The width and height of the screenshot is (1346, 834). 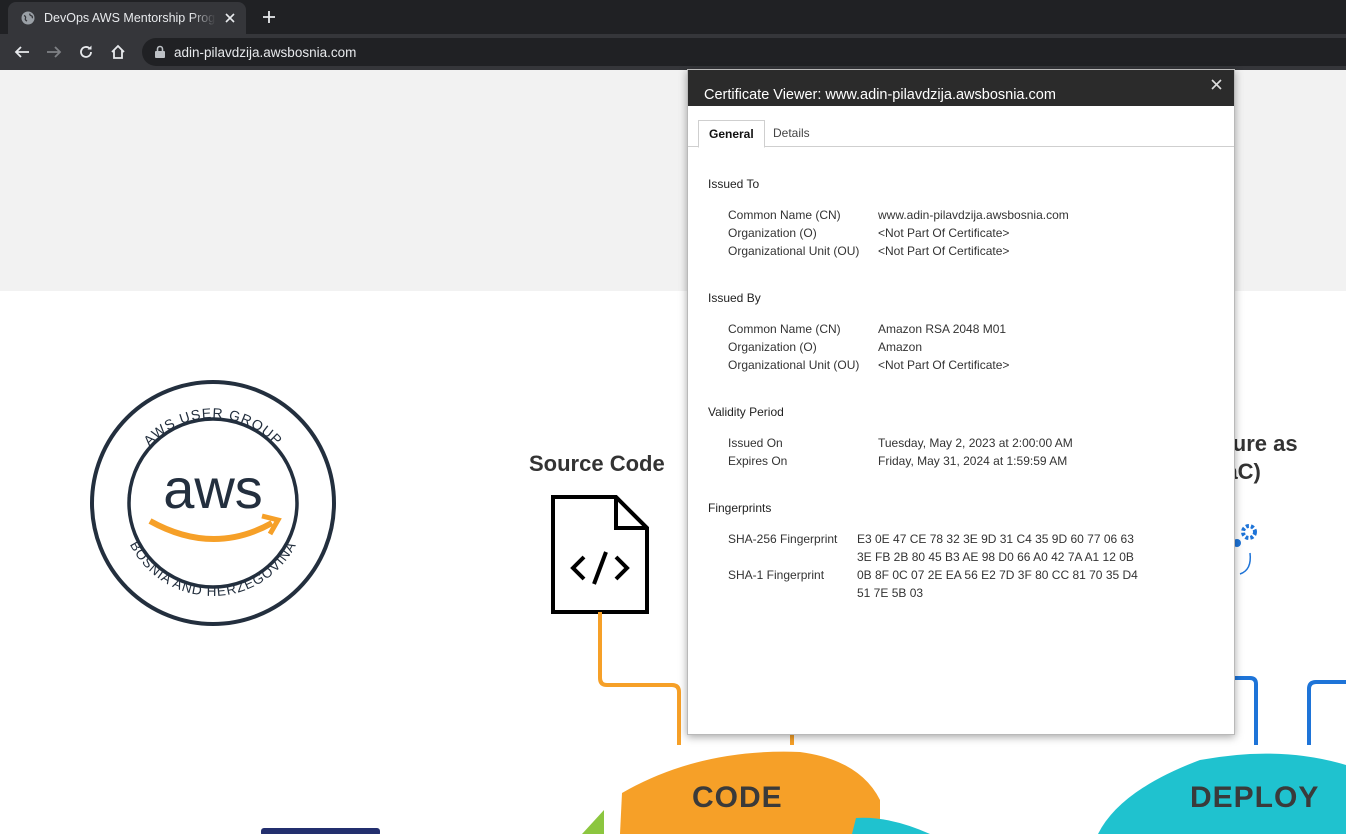 I want to click on issued-to-o-value: <Not Part Of Certificate>, so click(x=944, y=233).